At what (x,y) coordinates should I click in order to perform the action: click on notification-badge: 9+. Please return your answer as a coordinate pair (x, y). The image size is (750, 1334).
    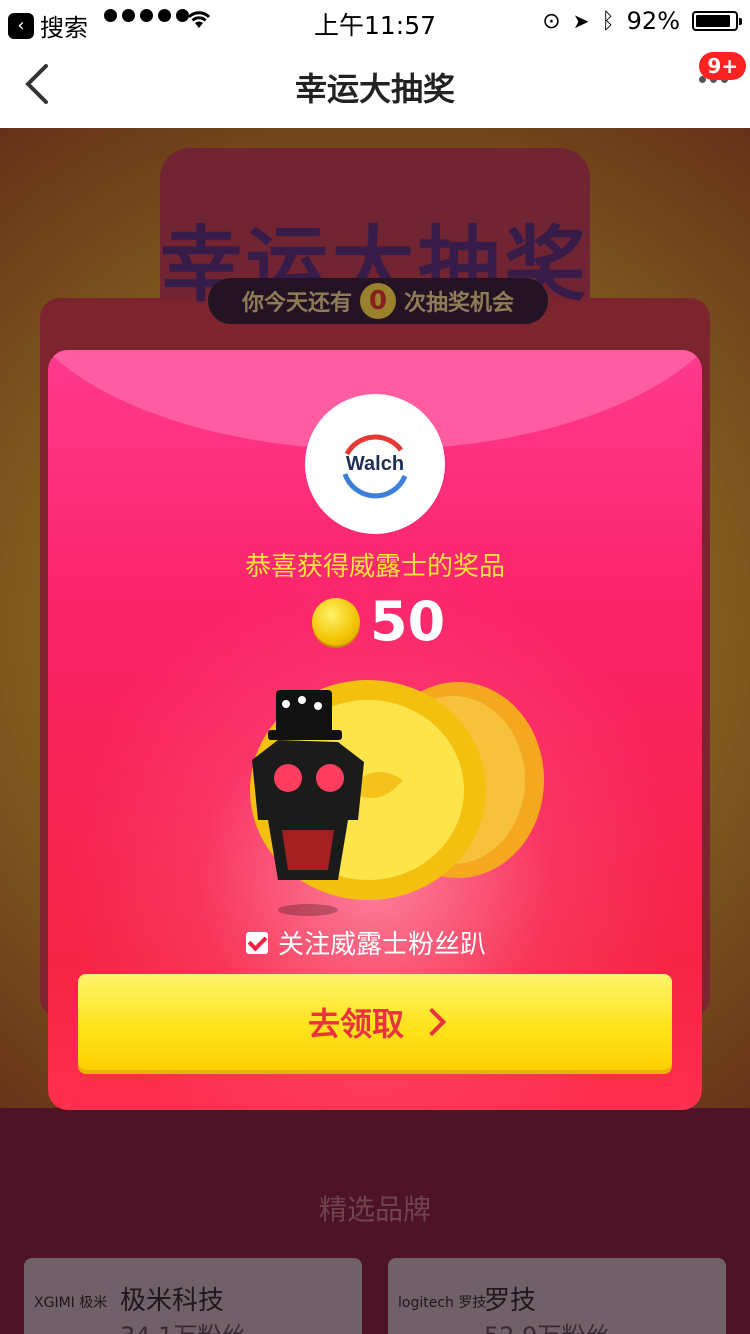
    Looking at the image, I should click on (722, 66).